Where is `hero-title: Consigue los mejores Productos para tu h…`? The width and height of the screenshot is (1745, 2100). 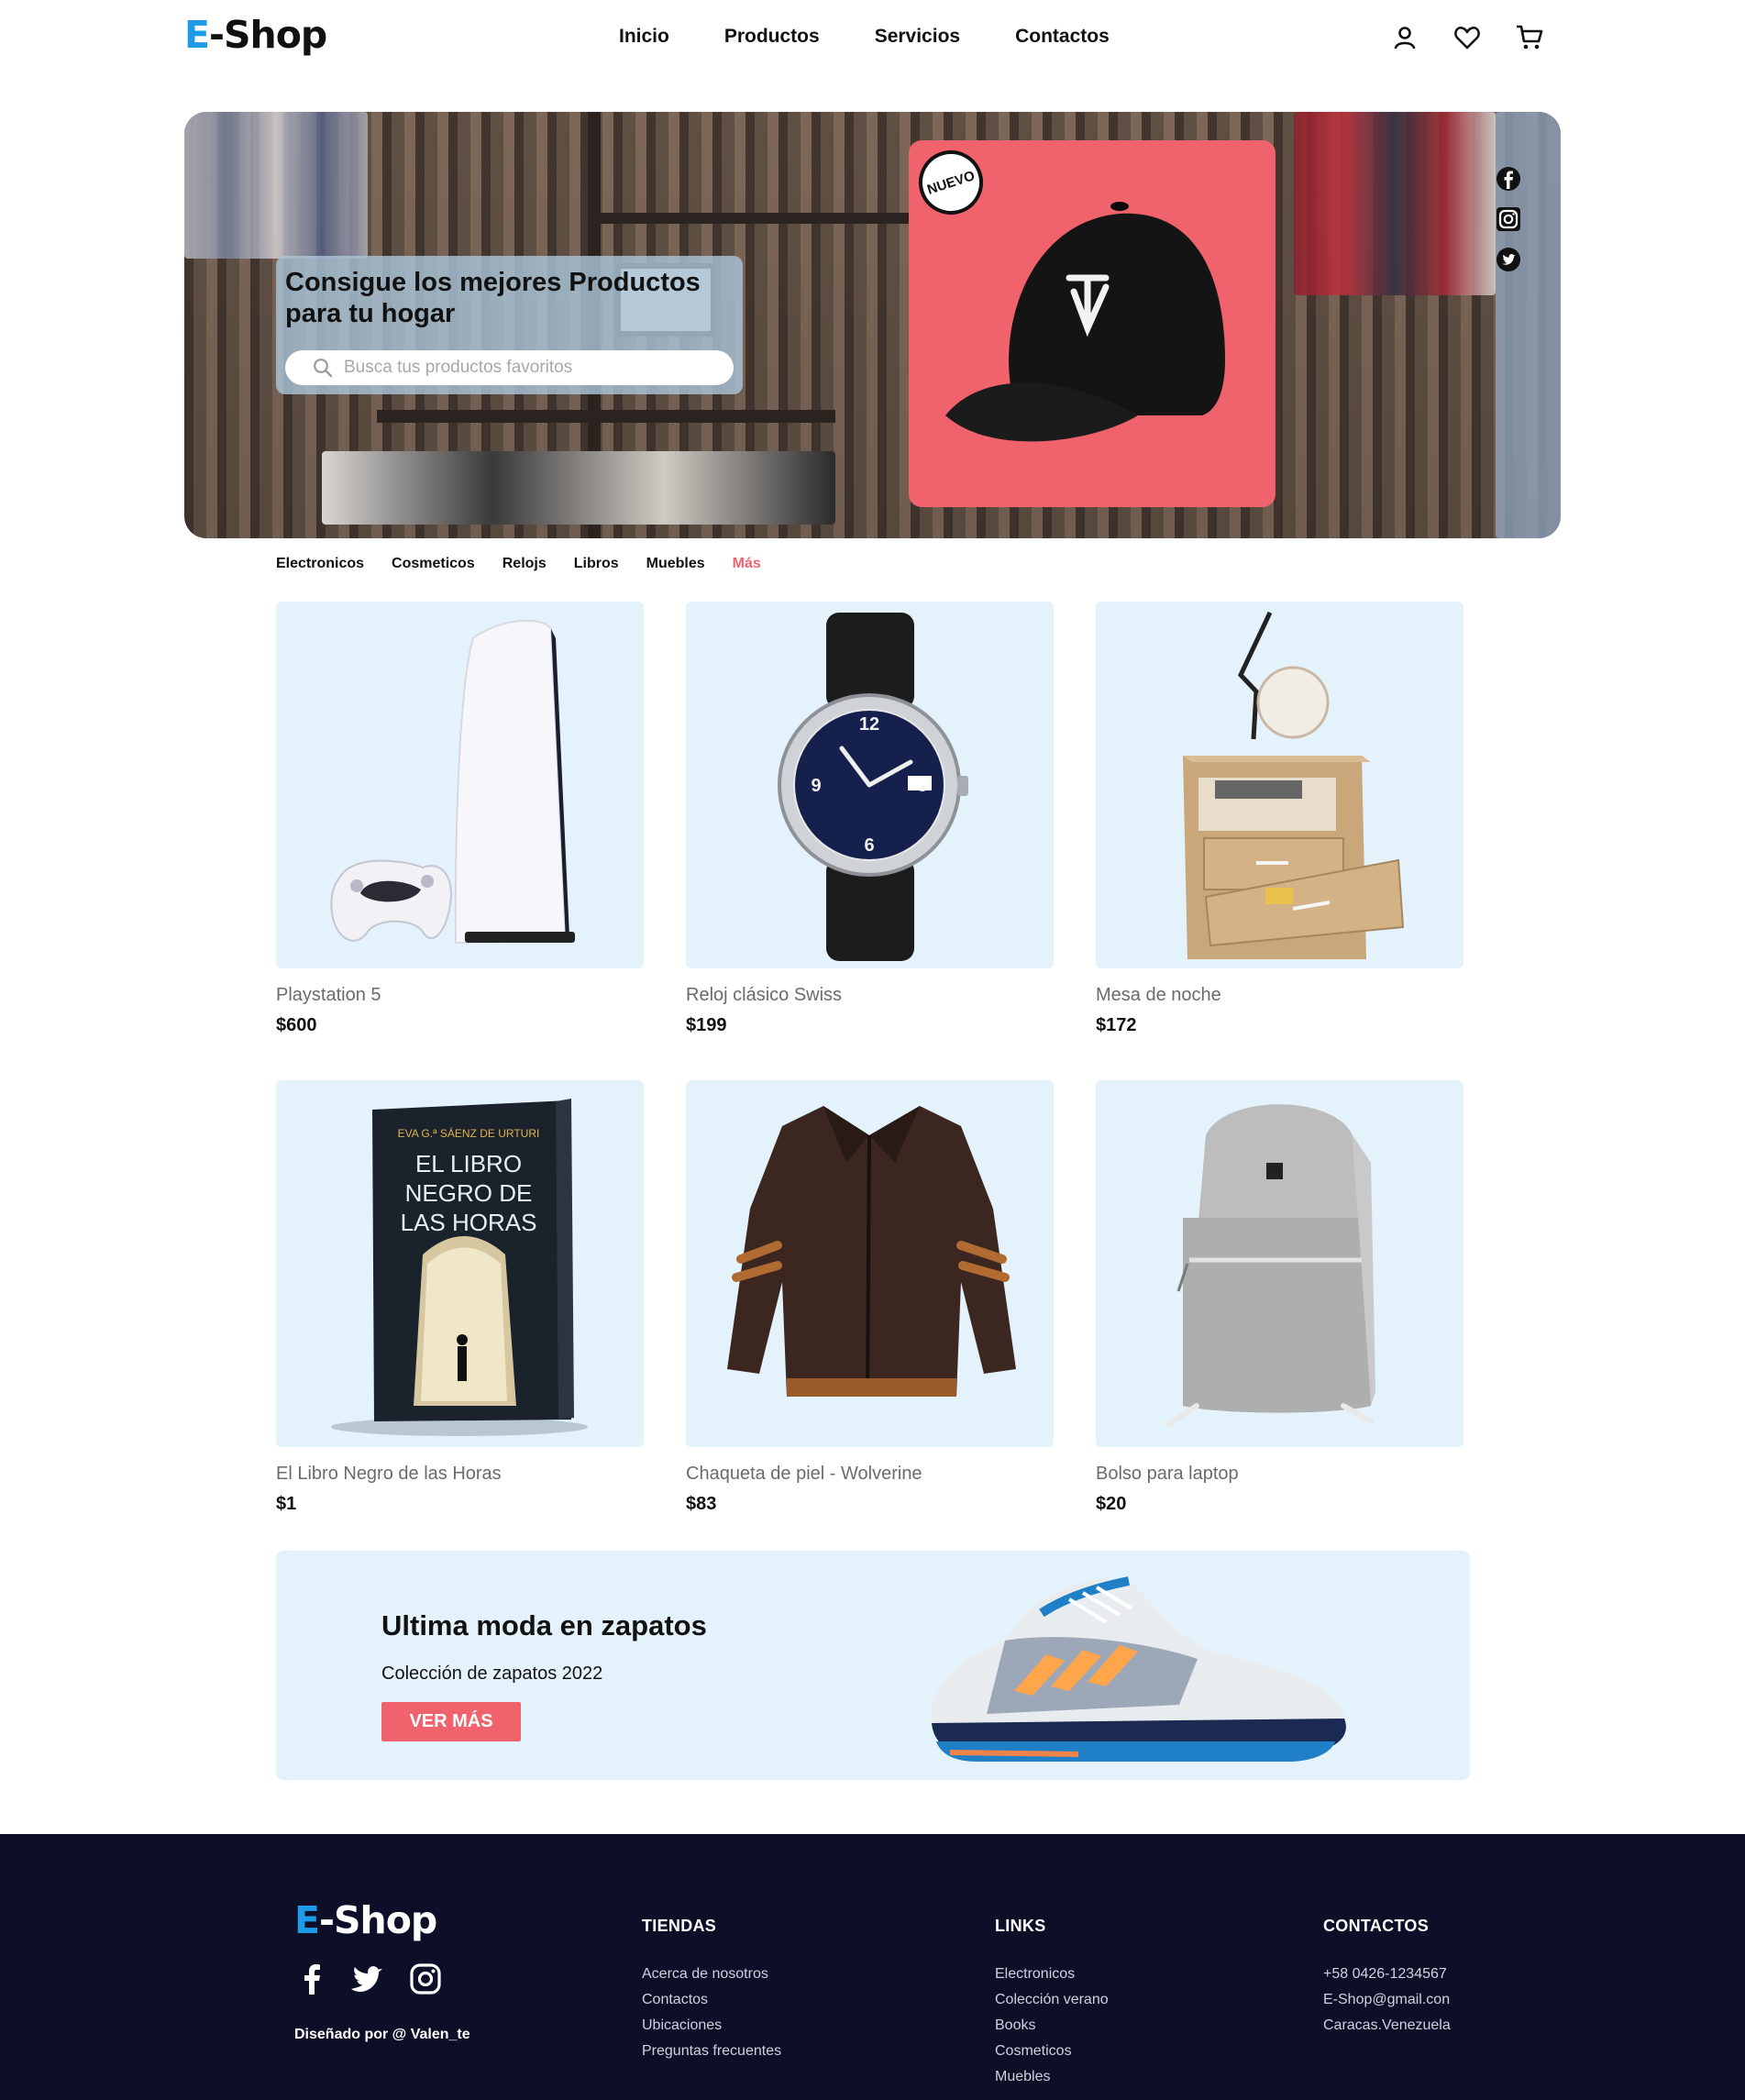
hero-title: Consigue los mejores Productos para tu h… is located at coordinates (493, 298).